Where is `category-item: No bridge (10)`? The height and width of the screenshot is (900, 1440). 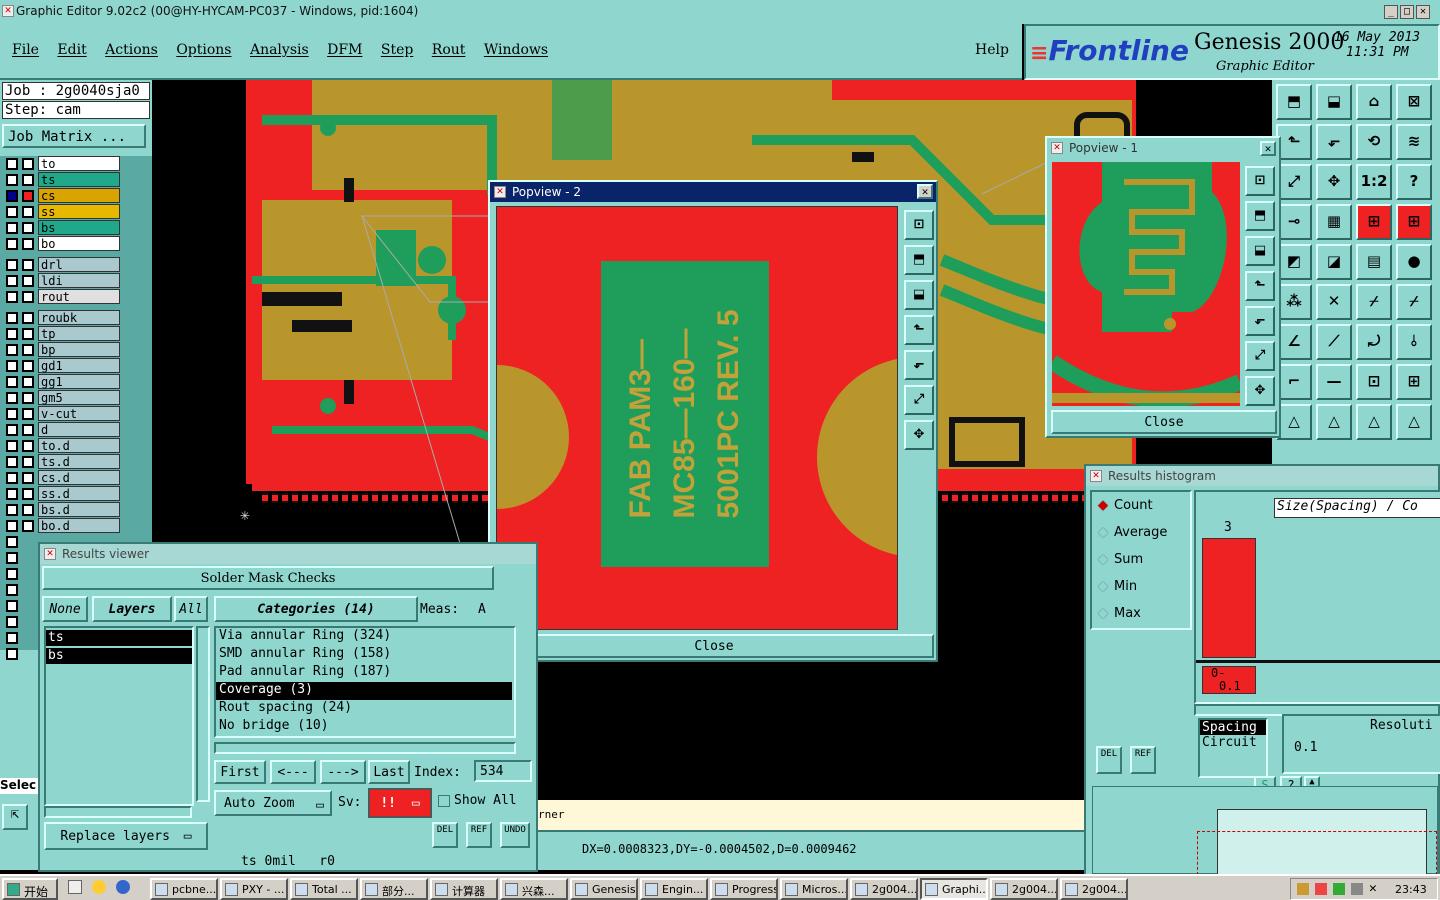
category-item: No bridge (10) is located at coordinates (364, 727).